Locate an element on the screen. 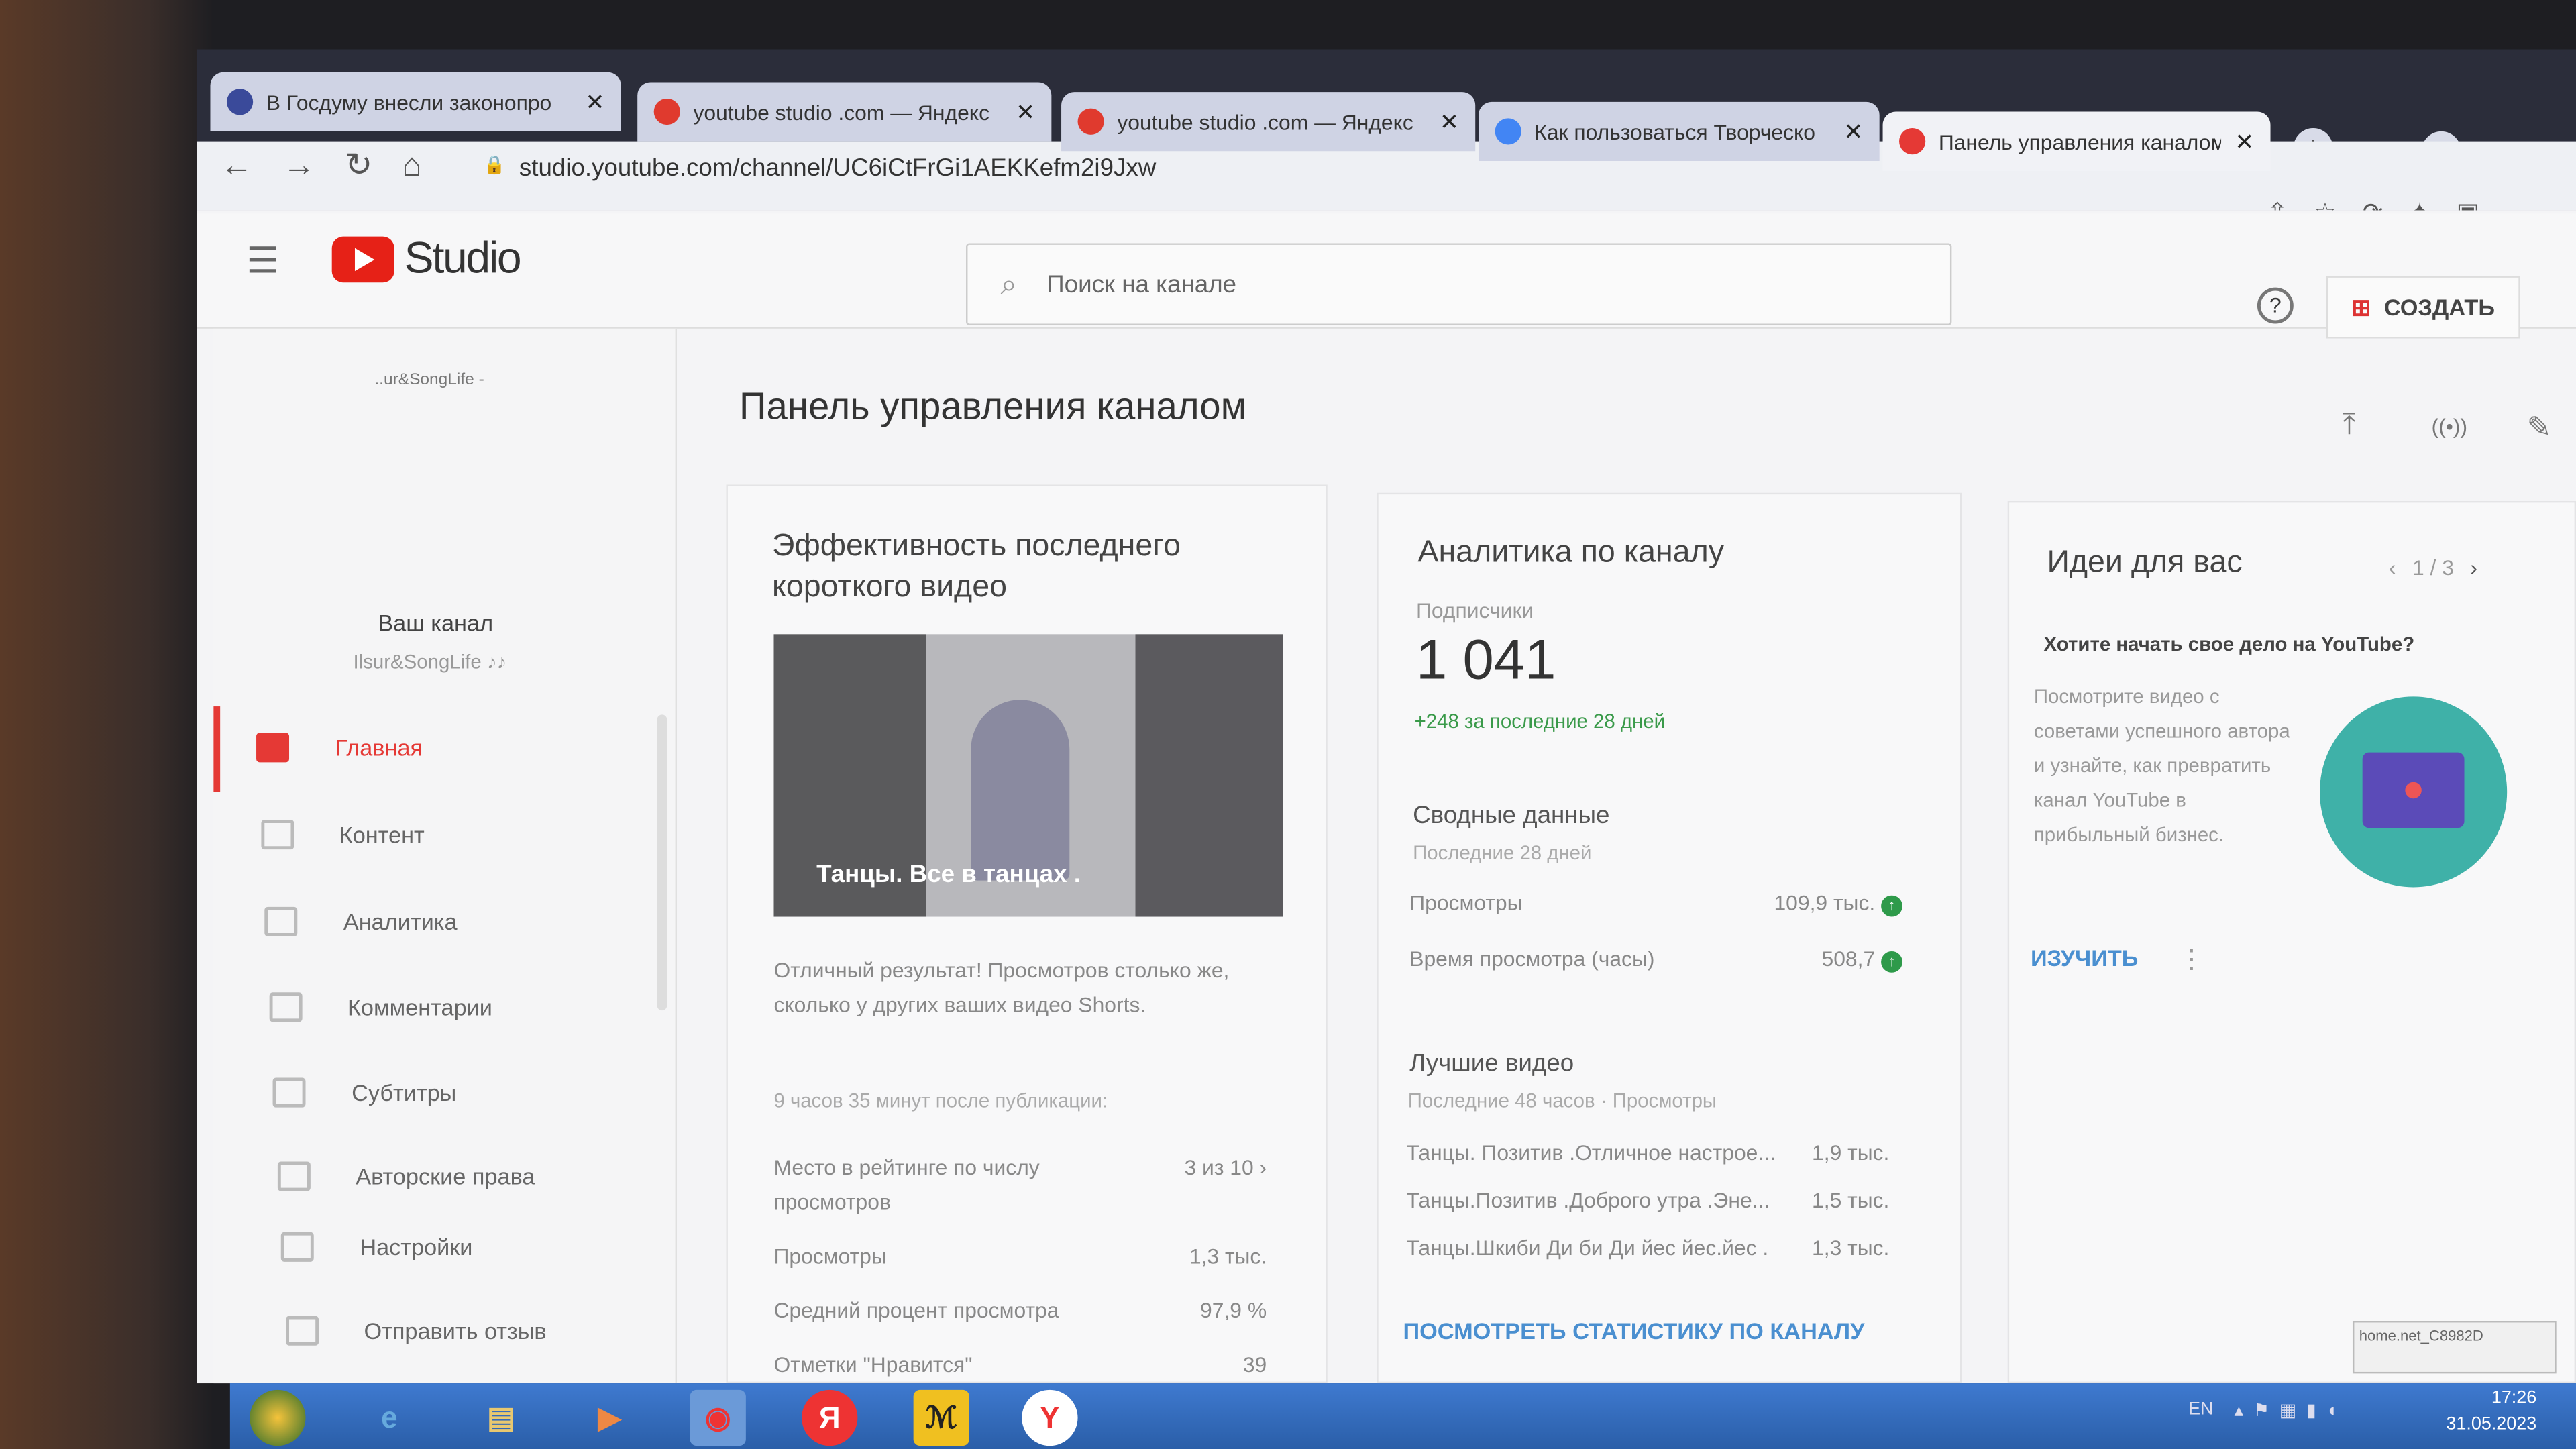 This screenshot has width=2576, height=1449. more-icon: ⋮ is located at coordinates (2191, 959).